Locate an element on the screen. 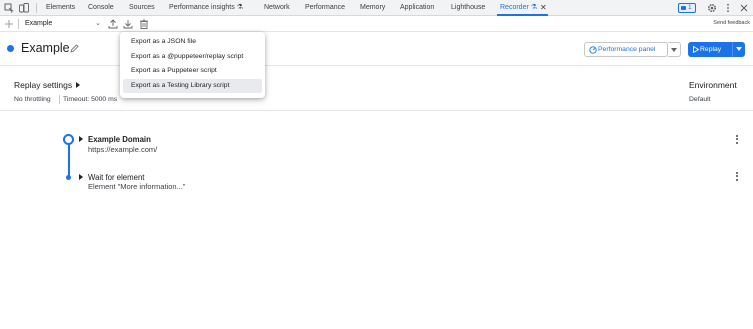 The image size is (753, 329). performance-panel-button: Performance panel is located at coordinates (626, 49).